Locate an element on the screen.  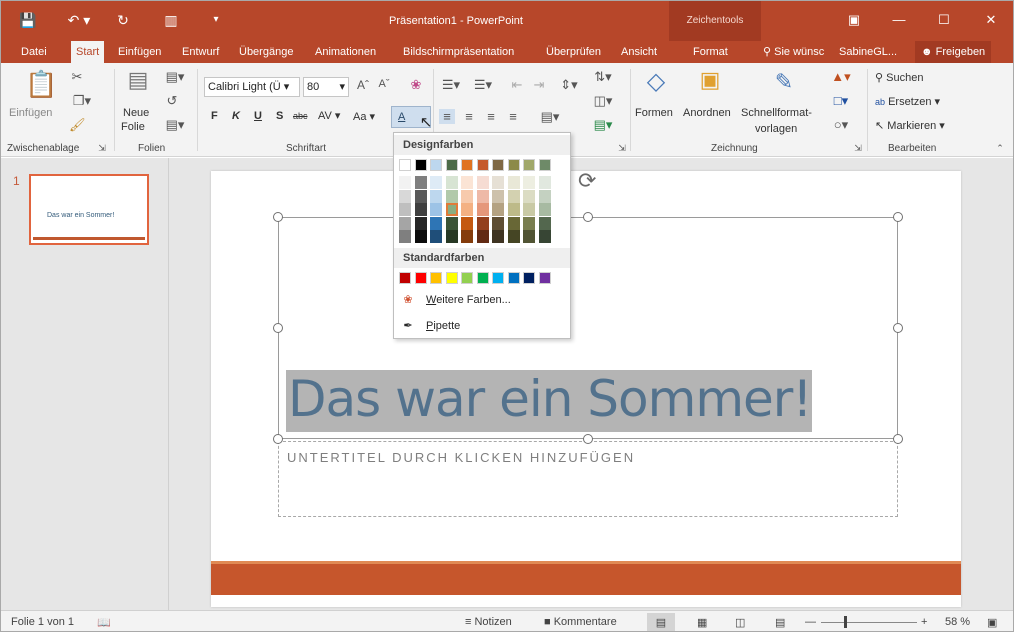
minimize-button: — is located at coordinates (899, 20).